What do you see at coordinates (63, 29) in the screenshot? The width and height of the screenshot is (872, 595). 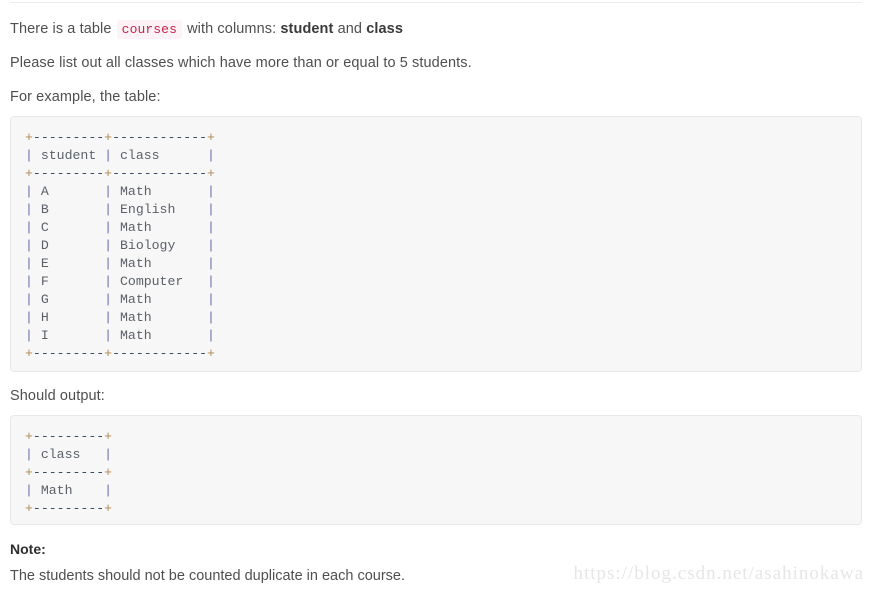 I see `intro-prefix-text: There is a table` at bounding box center [63, 29].